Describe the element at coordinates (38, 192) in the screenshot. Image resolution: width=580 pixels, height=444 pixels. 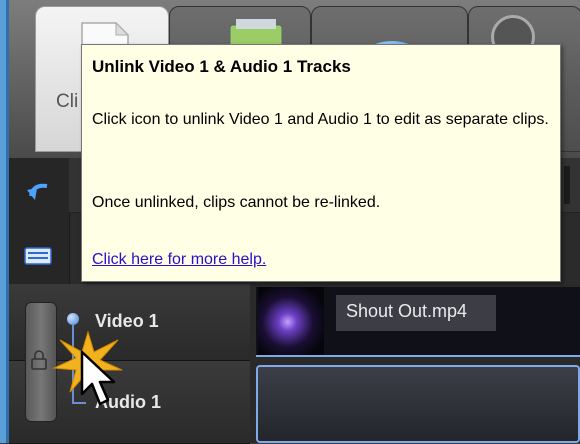
I see `undo-icon` at that location.